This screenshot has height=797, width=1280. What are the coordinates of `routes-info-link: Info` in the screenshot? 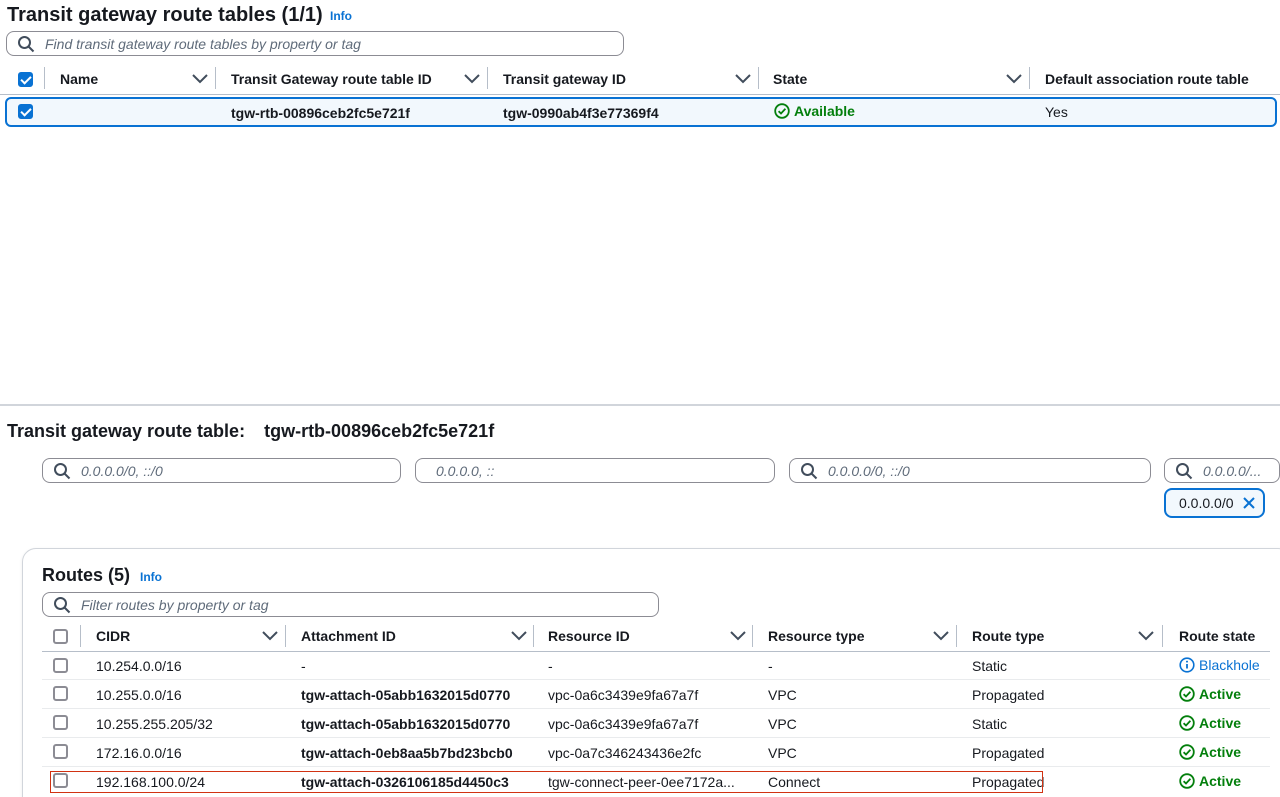 It's located at (151, 577).